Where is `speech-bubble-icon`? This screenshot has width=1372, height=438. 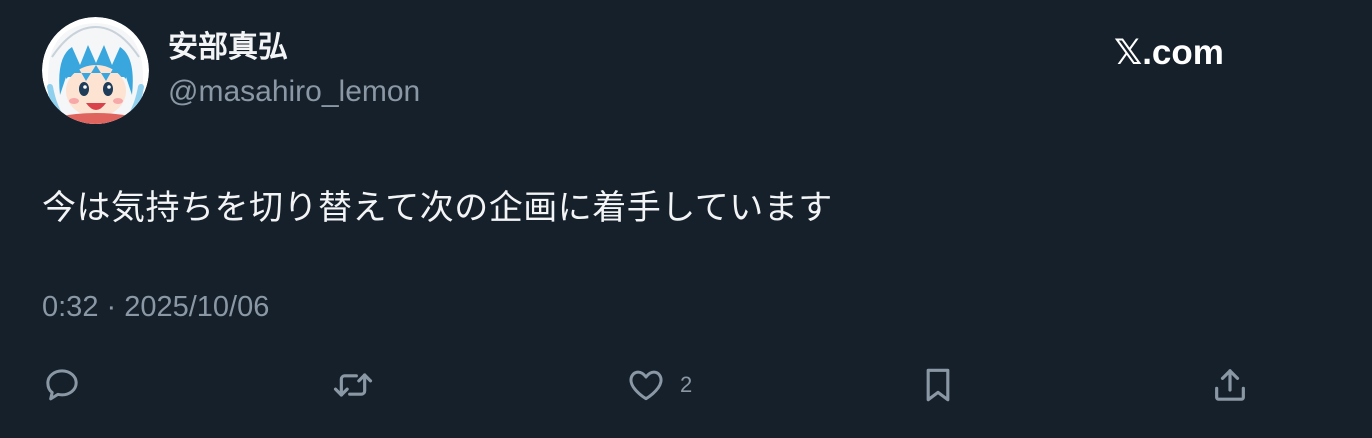 speech-bubble-icon is located at coordinates (62, 385).